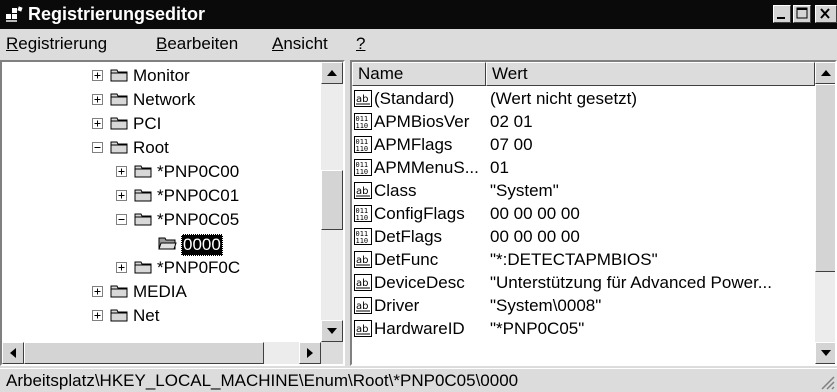 The image size is (837, 392). I want to click on value-name: ConfigFlags, so click(419, 213).